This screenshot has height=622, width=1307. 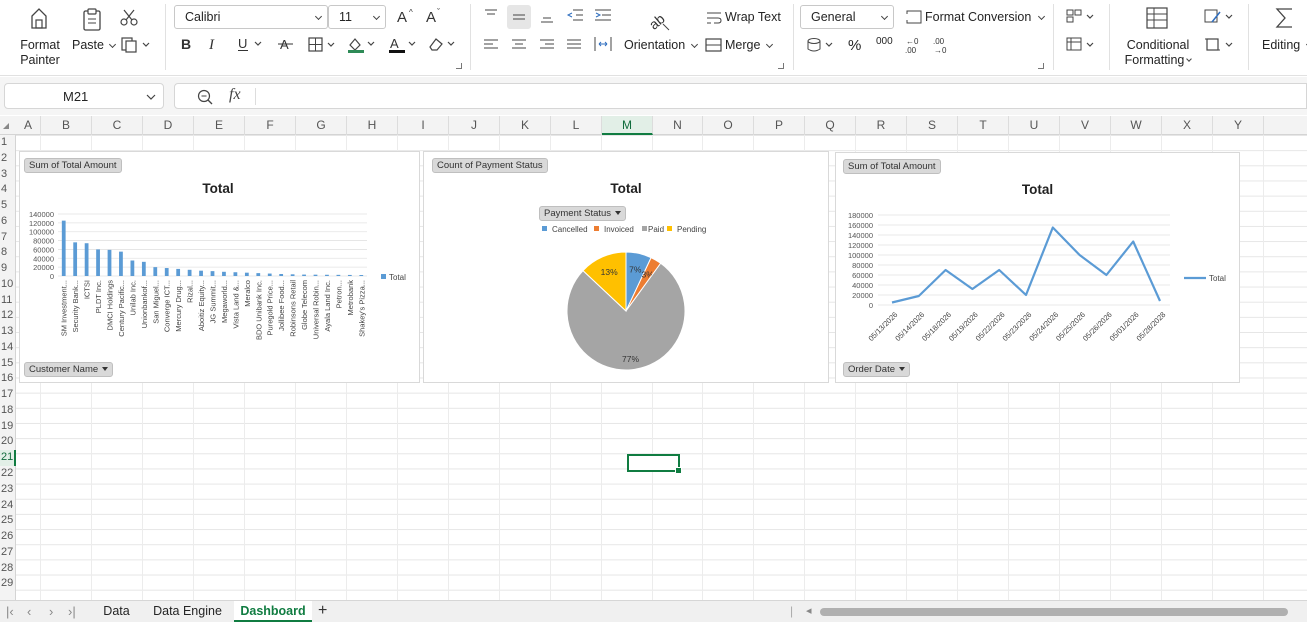 I want to click on column-header-i: I, so click(x=423, y=125).